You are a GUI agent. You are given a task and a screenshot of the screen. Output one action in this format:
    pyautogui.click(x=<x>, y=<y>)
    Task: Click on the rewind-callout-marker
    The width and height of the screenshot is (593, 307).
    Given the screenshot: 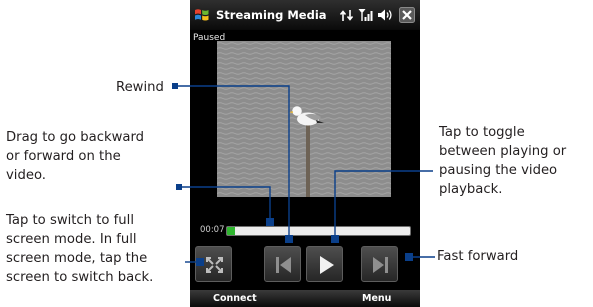 What is the action you would take?
    pyautogui.click(x=289, y=239)
    